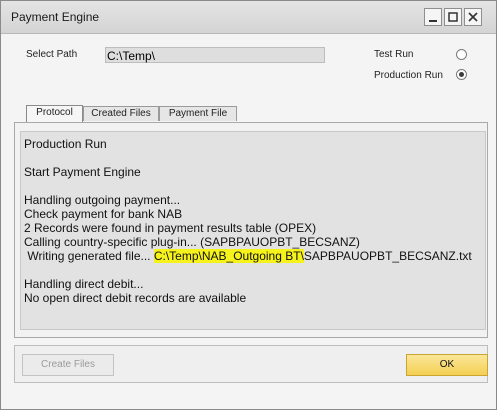  Describe the element at coordinates (198, 113) in the screenshot. I see `tab-payment-file: Payment File` at that location.